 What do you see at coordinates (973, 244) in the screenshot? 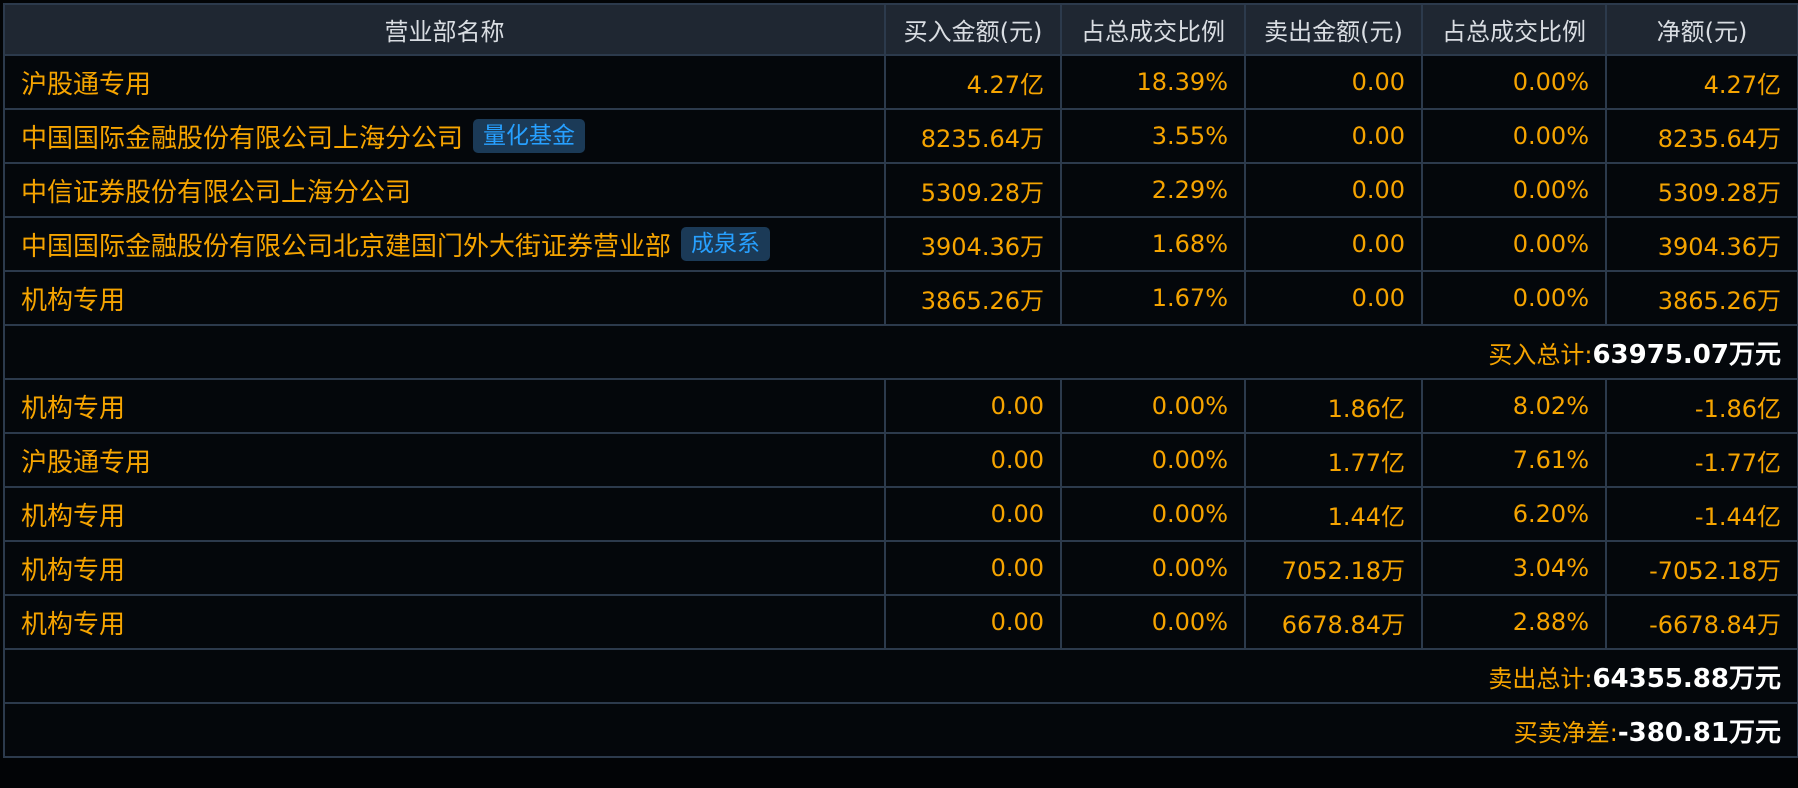
I see `buy-amount: 3904.36万` at bounding box center [973, 244].